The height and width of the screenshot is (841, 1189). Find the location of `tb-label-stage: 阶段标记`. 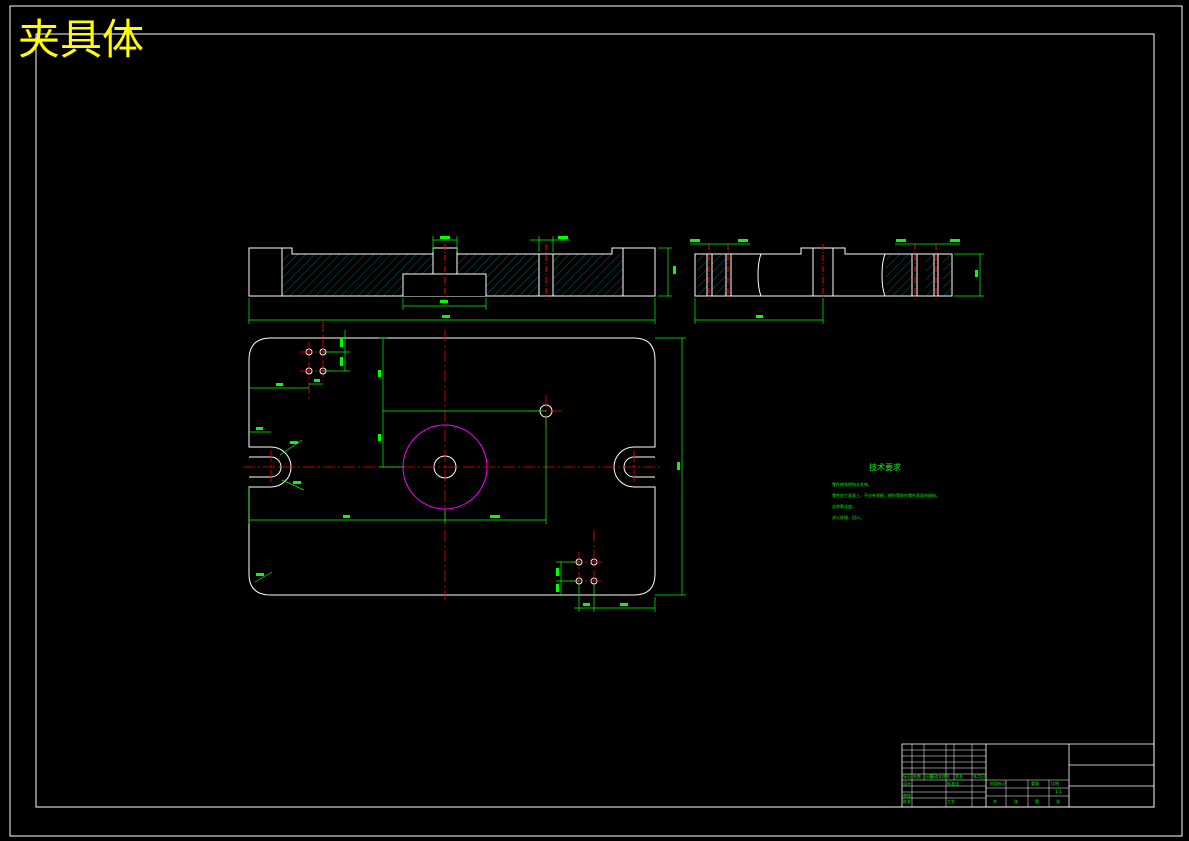

tb-label-stage: 阶段标记 is located at coordinates (998, 783).